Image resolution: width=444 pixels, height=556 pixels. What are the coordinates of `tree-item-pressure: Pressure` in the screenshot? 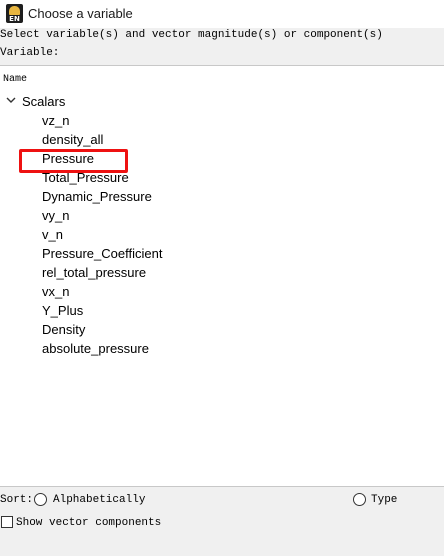 It's located at (68, 158).